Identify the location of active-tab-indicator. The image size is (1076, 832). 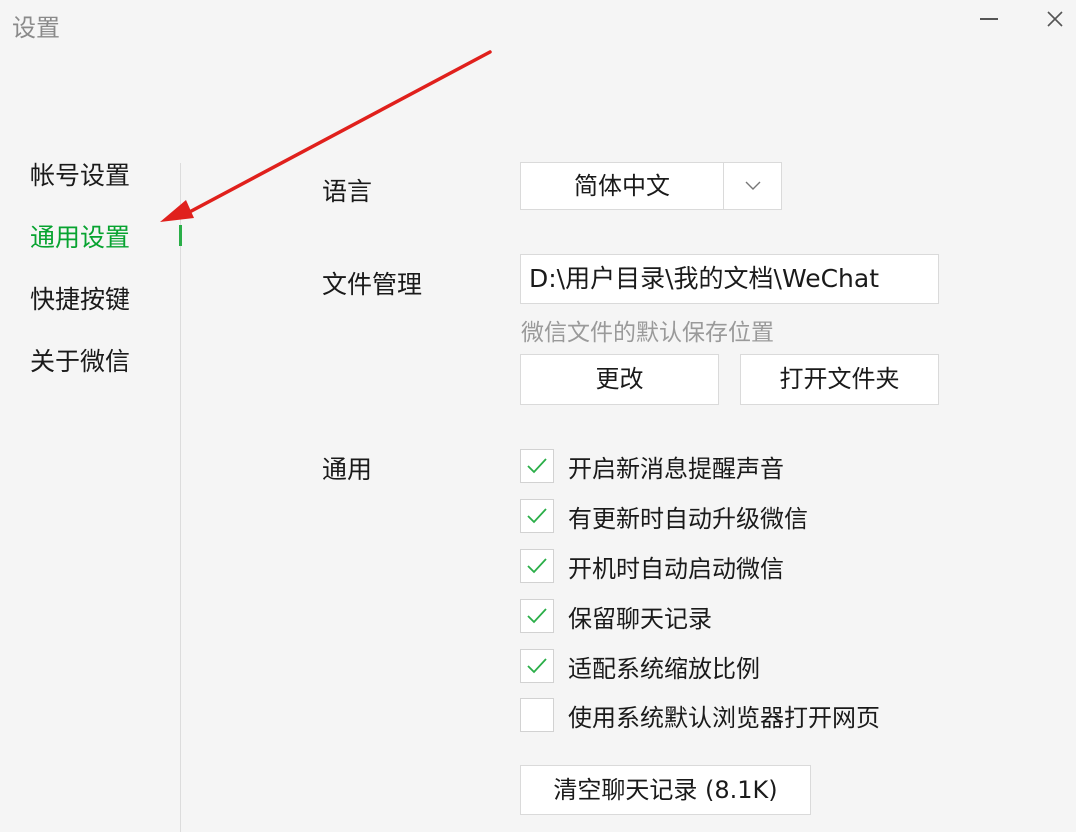
(180, 235).